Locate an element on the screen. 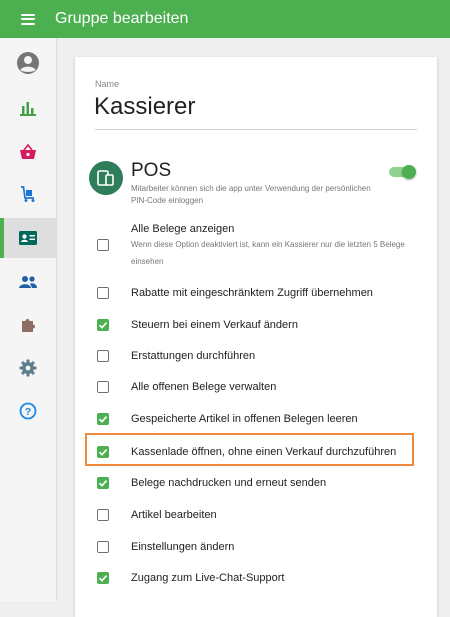 Image resolution: width=450 pixels, height=617 pixels. page-title: Gruppe bearbeiten is located at coordinates (122, 18).